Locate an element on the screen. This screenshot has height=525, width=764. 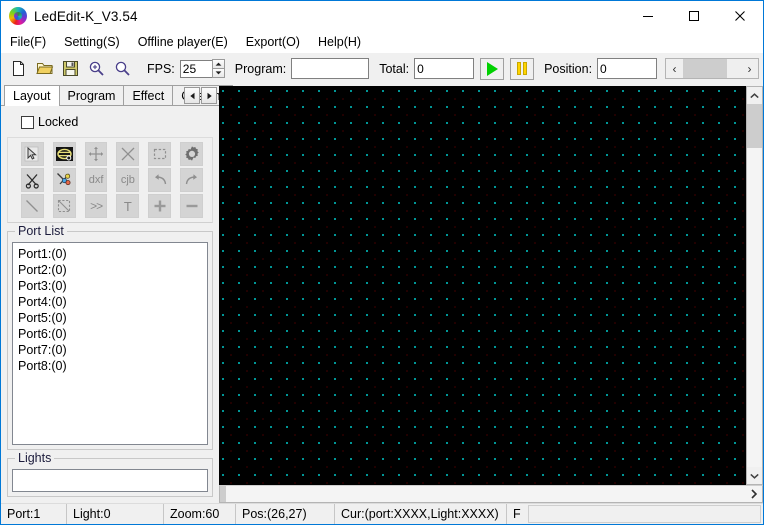
pause-button is located at coordinates (522, 68).